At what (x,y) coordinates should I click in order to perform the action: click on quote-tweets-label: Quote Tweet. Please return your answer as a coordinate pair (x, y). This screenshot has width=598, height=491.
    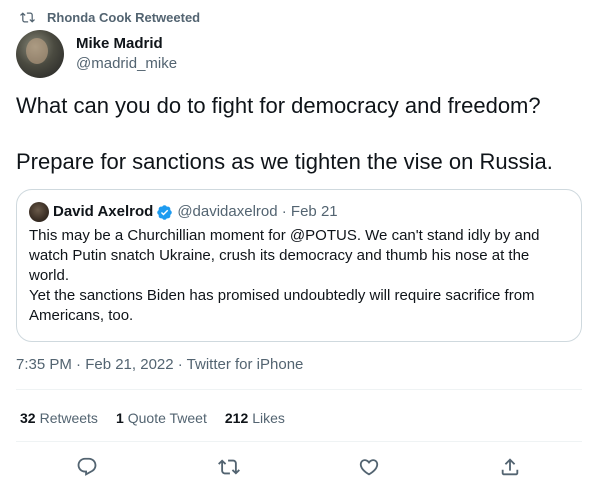
    Looking at the image, I should click on (167, 418).